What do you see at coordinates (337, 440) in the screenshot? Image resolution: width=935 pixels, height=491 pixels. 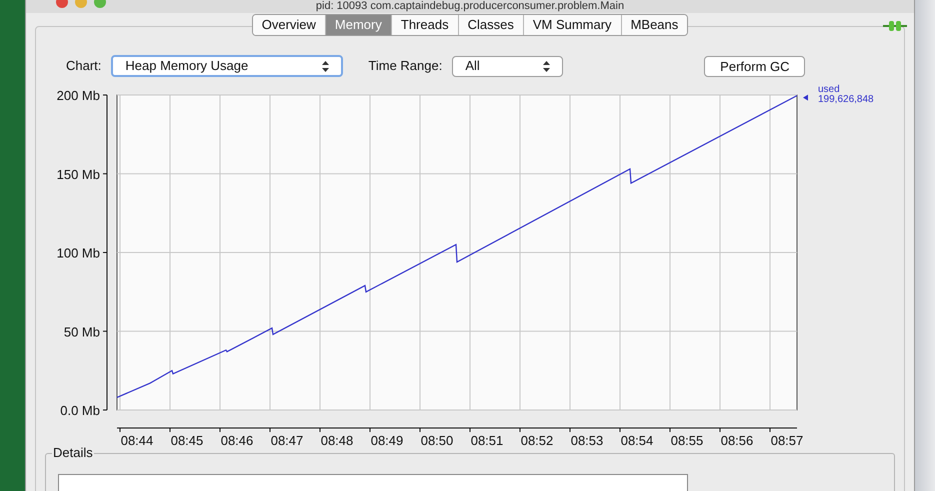 I see `x-tick-label: 08:48` at bounding box center [337, 440].